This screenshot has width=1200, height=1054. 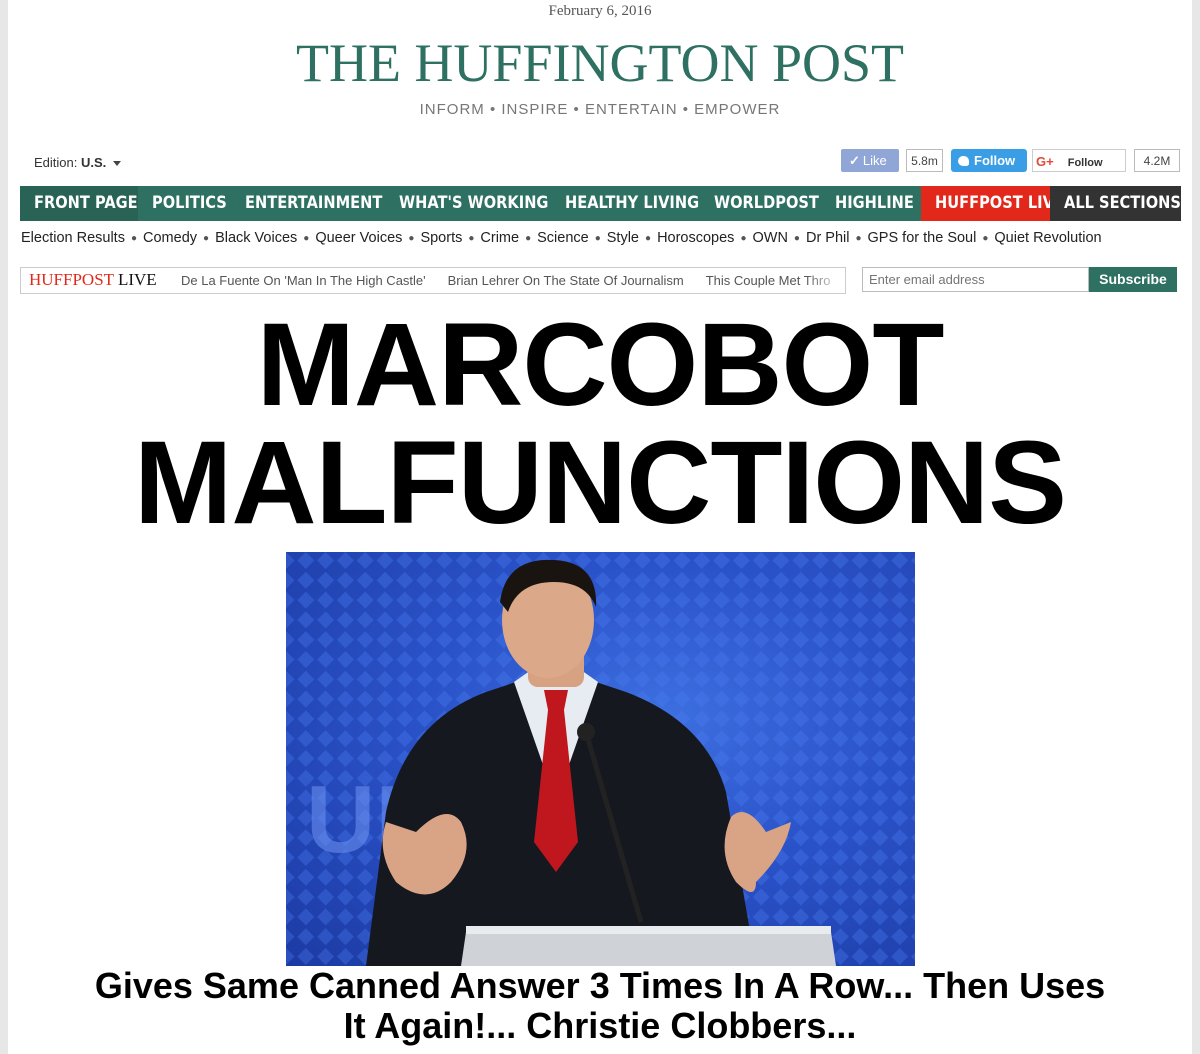 I want to click on live-link: Brian Lehrer On The State Of Journalism, so click(x=566, y=280).